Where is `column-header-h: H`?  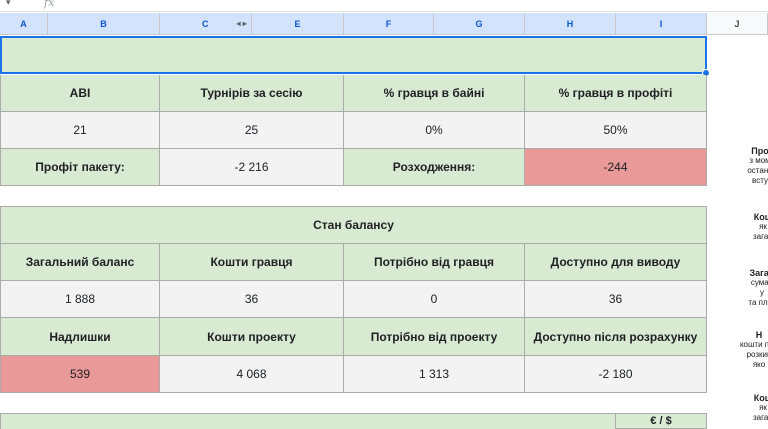
column-header-h: H is located at coordinates (570, 24).